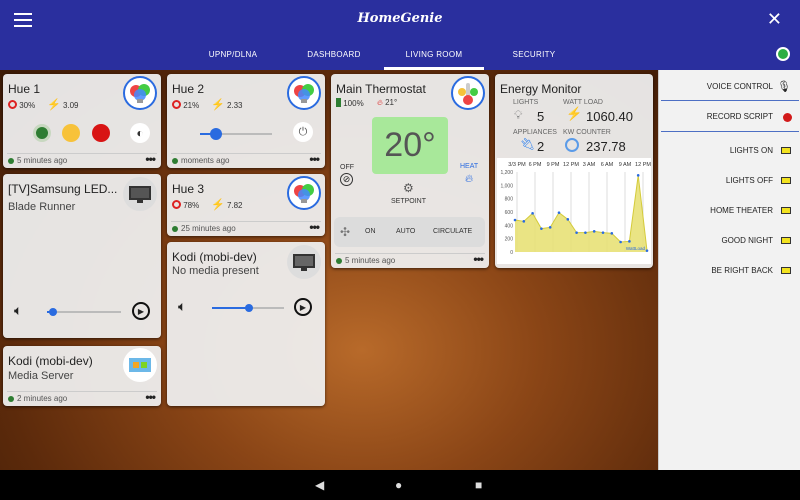 The width and height of the screenshot is (800, 500). I want to click on y-tick-label: 200, so click(509, 240).